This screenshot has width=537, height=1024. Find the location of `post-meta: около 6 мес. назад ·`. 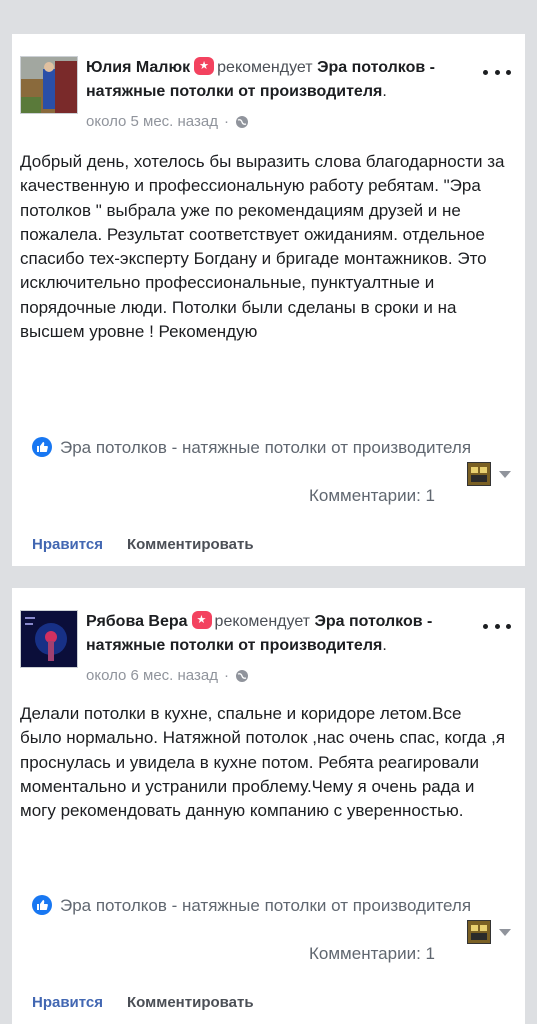

post-meta: около 6 мес. назад · is located at coordinates (281, 676).